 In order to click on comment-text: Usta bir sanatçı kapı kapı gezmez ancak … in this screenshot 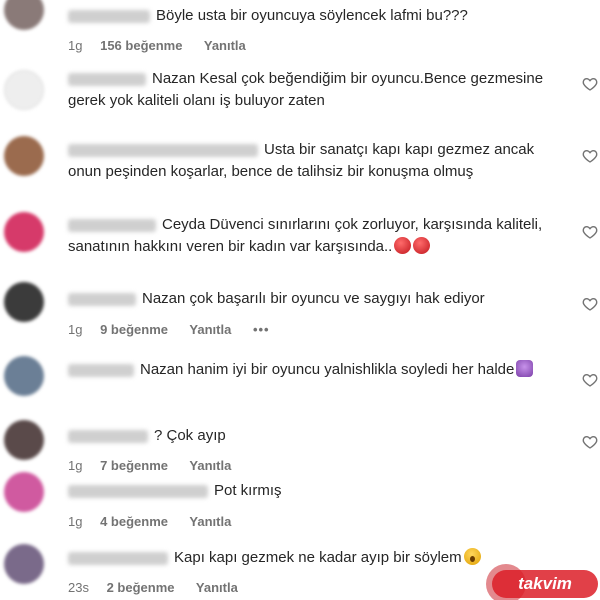, I will do `click(301, 160)`.